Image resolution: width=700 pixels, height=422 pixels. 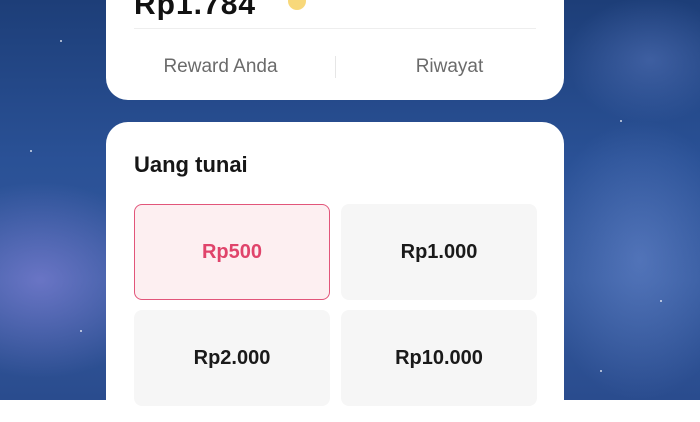 I want to click on balance-amount: Rp1.784, so click(x=195, y=10).